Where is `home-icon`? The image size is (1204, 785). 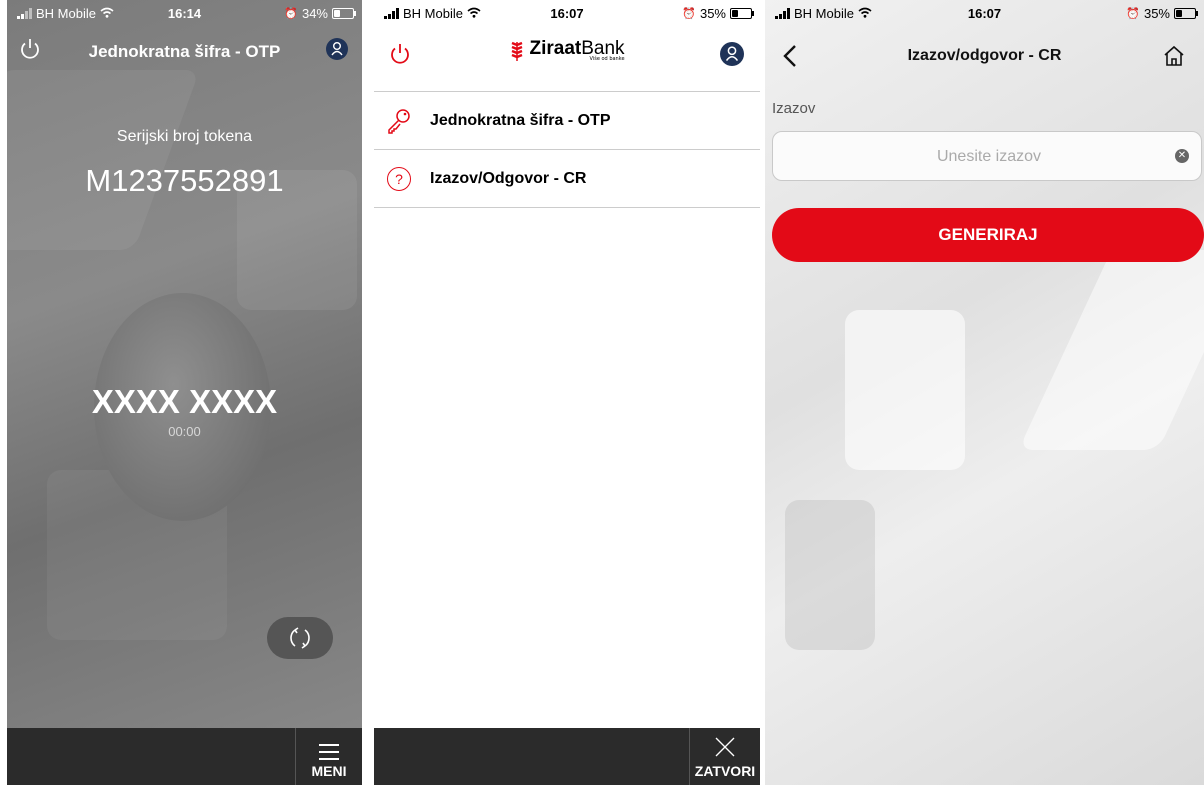 home-icon is located at coordinates (1174, 55).